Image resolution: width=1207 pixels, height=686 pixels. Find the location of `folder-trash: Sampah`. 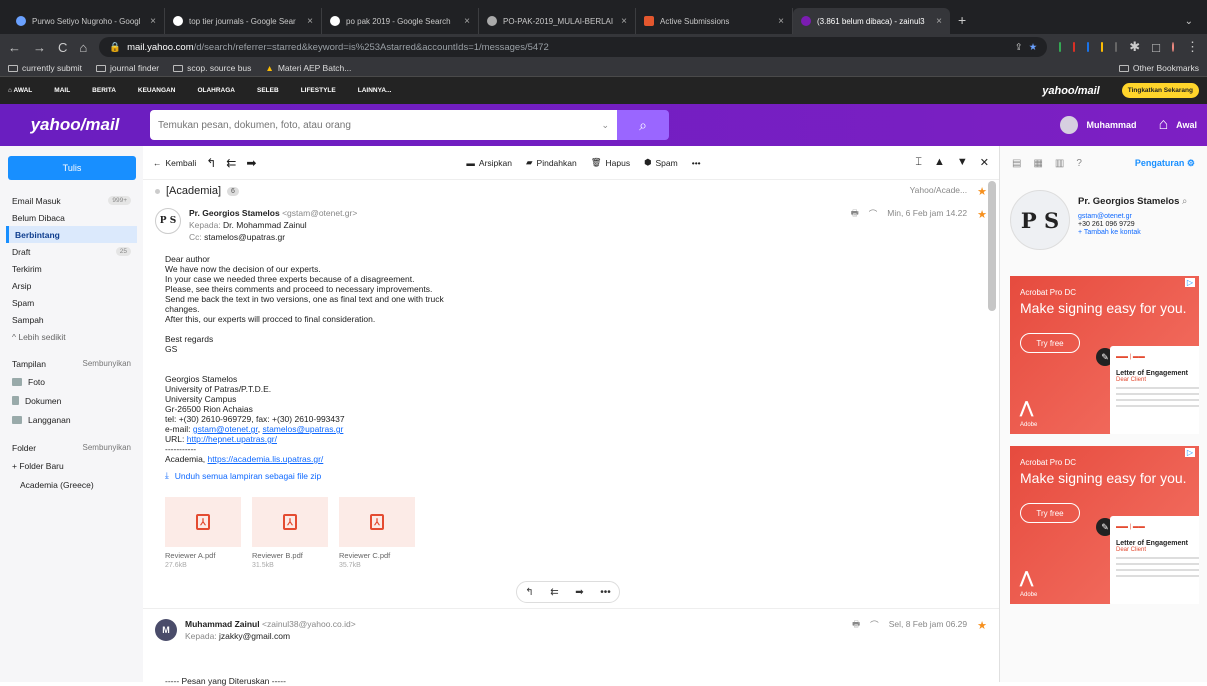

folder-trash: Sampah is located at coordinates (71, 319).